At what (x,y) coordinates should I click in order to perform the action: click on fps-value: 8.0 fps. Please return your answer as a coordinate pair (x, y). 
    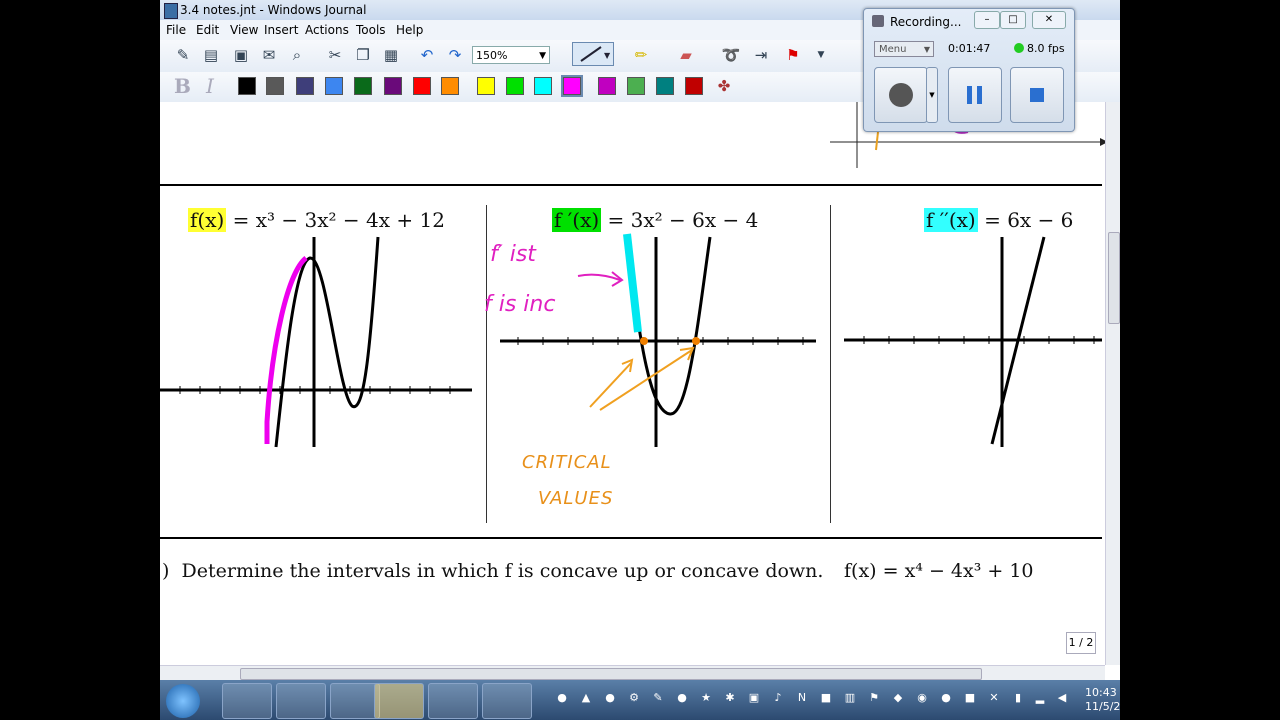
    Looking at the image, I should click on (1046, 48).